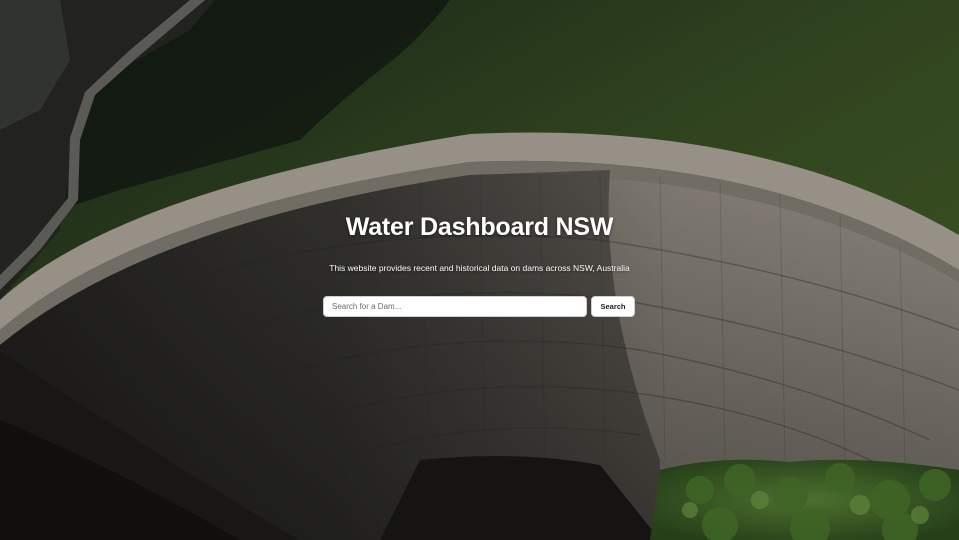 Image resolution: width=959 pixels, height=540 pixels. I want to click on dam-search-input, so click(455, 306).